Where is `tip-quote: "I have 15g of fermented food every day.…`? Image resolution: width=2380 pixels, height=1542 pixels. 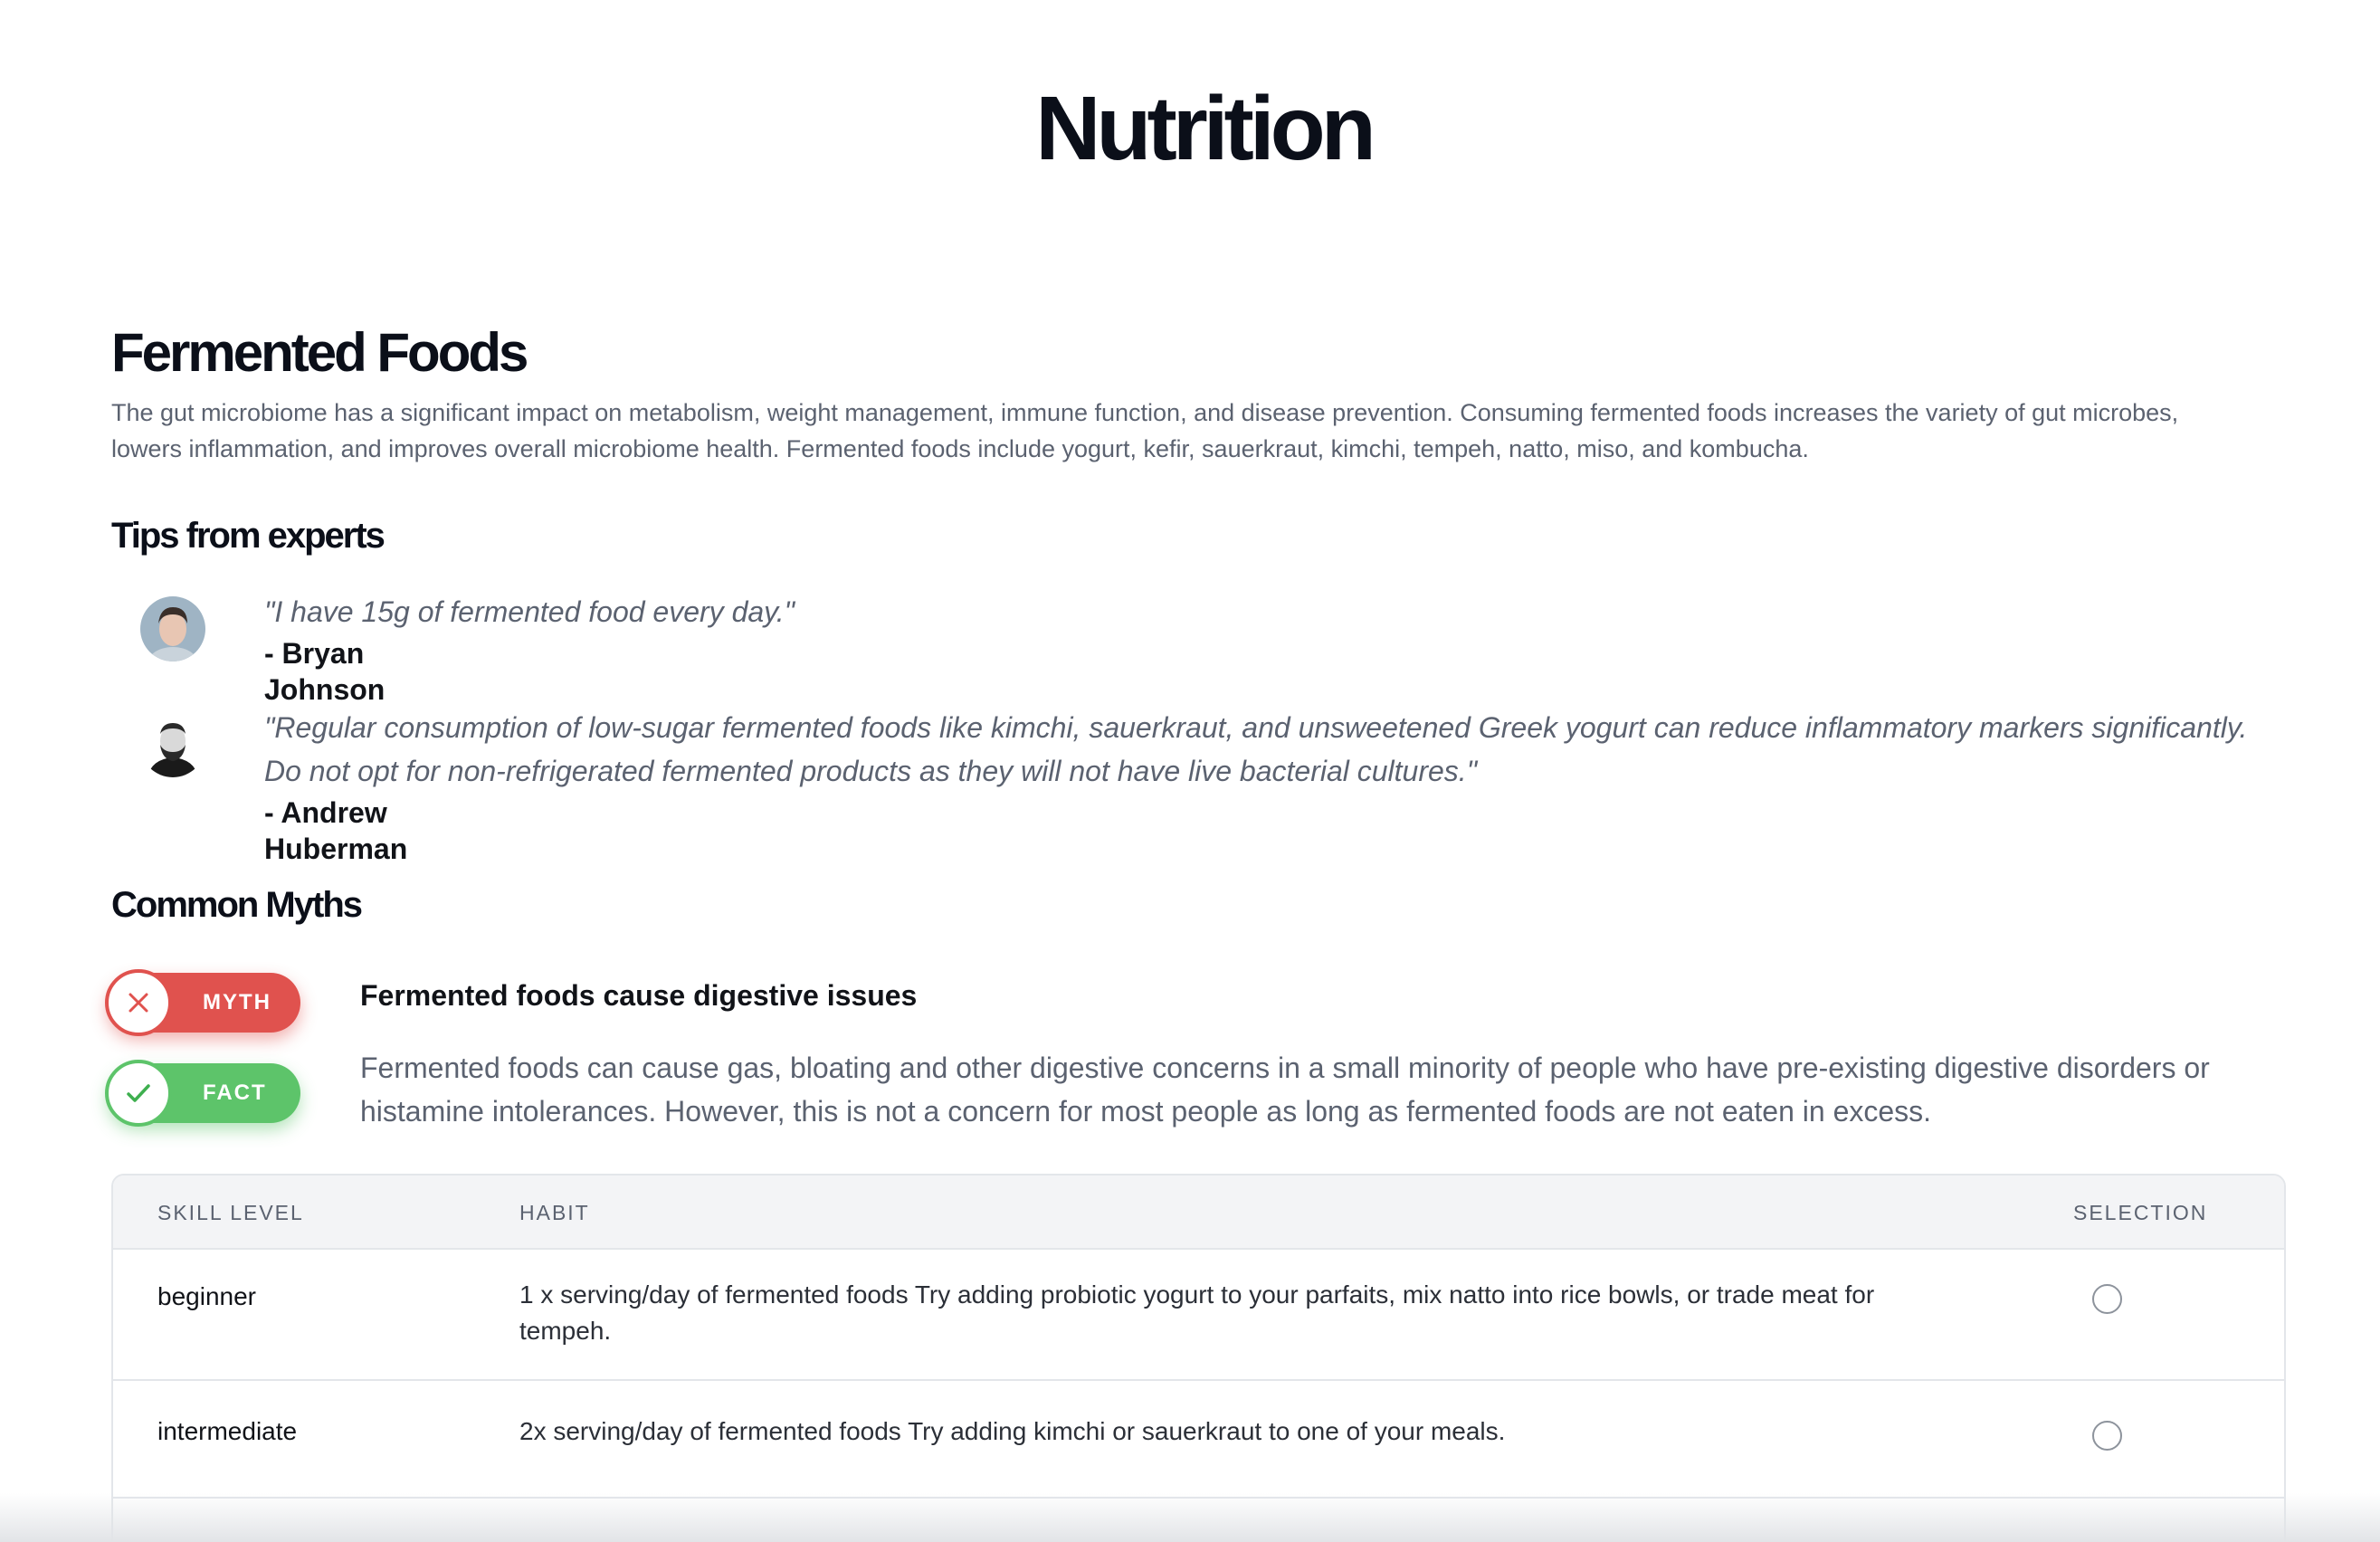 tip-quote: "I have 15g of fermented food every day.… is located at coordinates (529, 611).